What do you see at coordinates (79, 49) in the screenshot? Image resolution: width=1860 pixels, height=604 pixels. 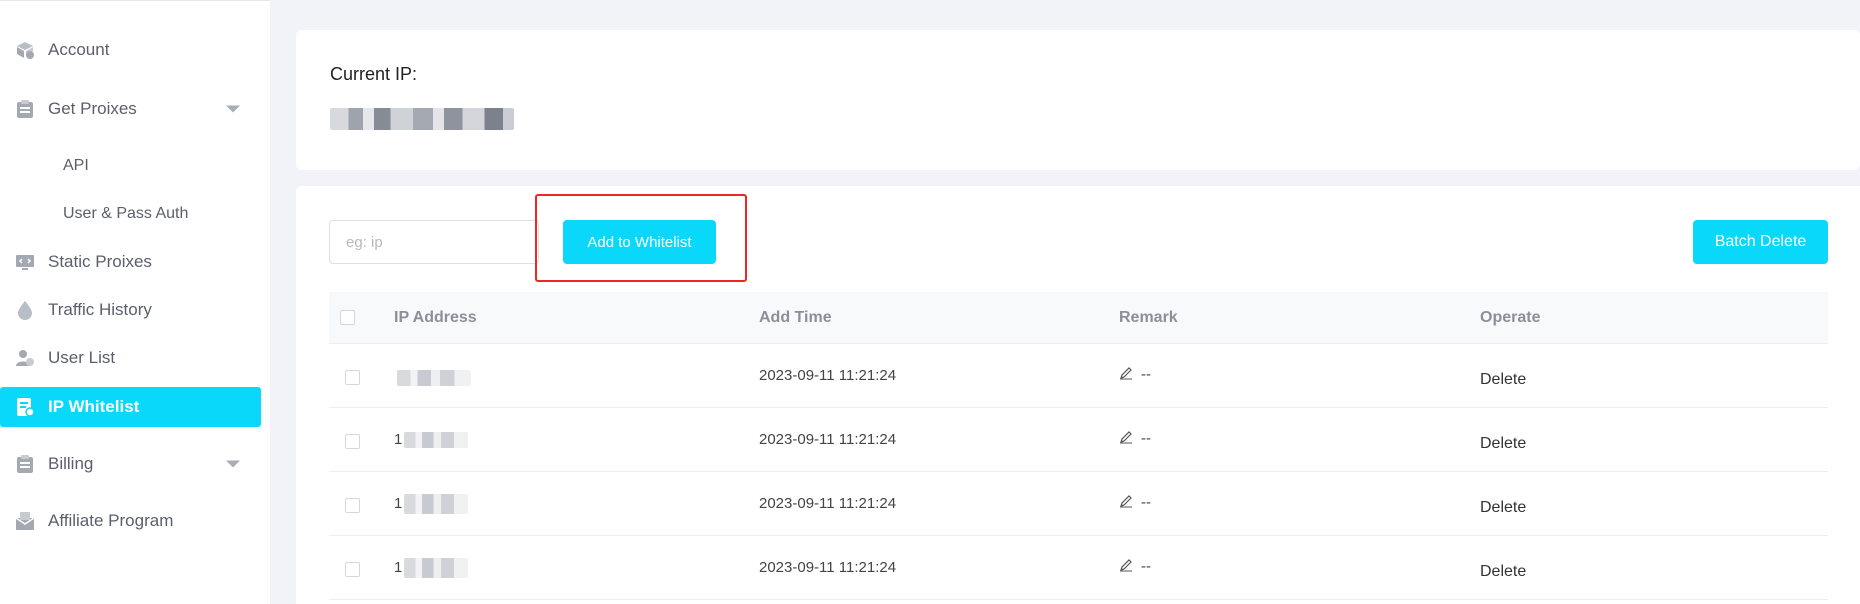 I see `sidebar-item-label: Account` at bounding box center [79, 49].